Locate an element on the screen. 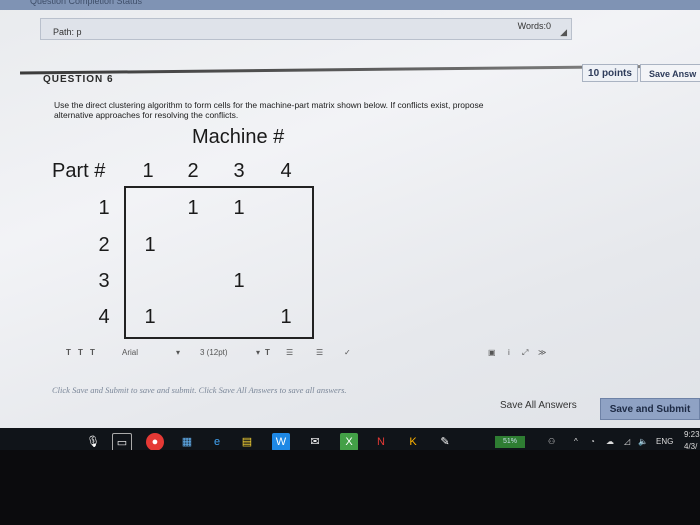 The image size is (700, 525). part-row-2: 2 is located at coordinates (104, 245).